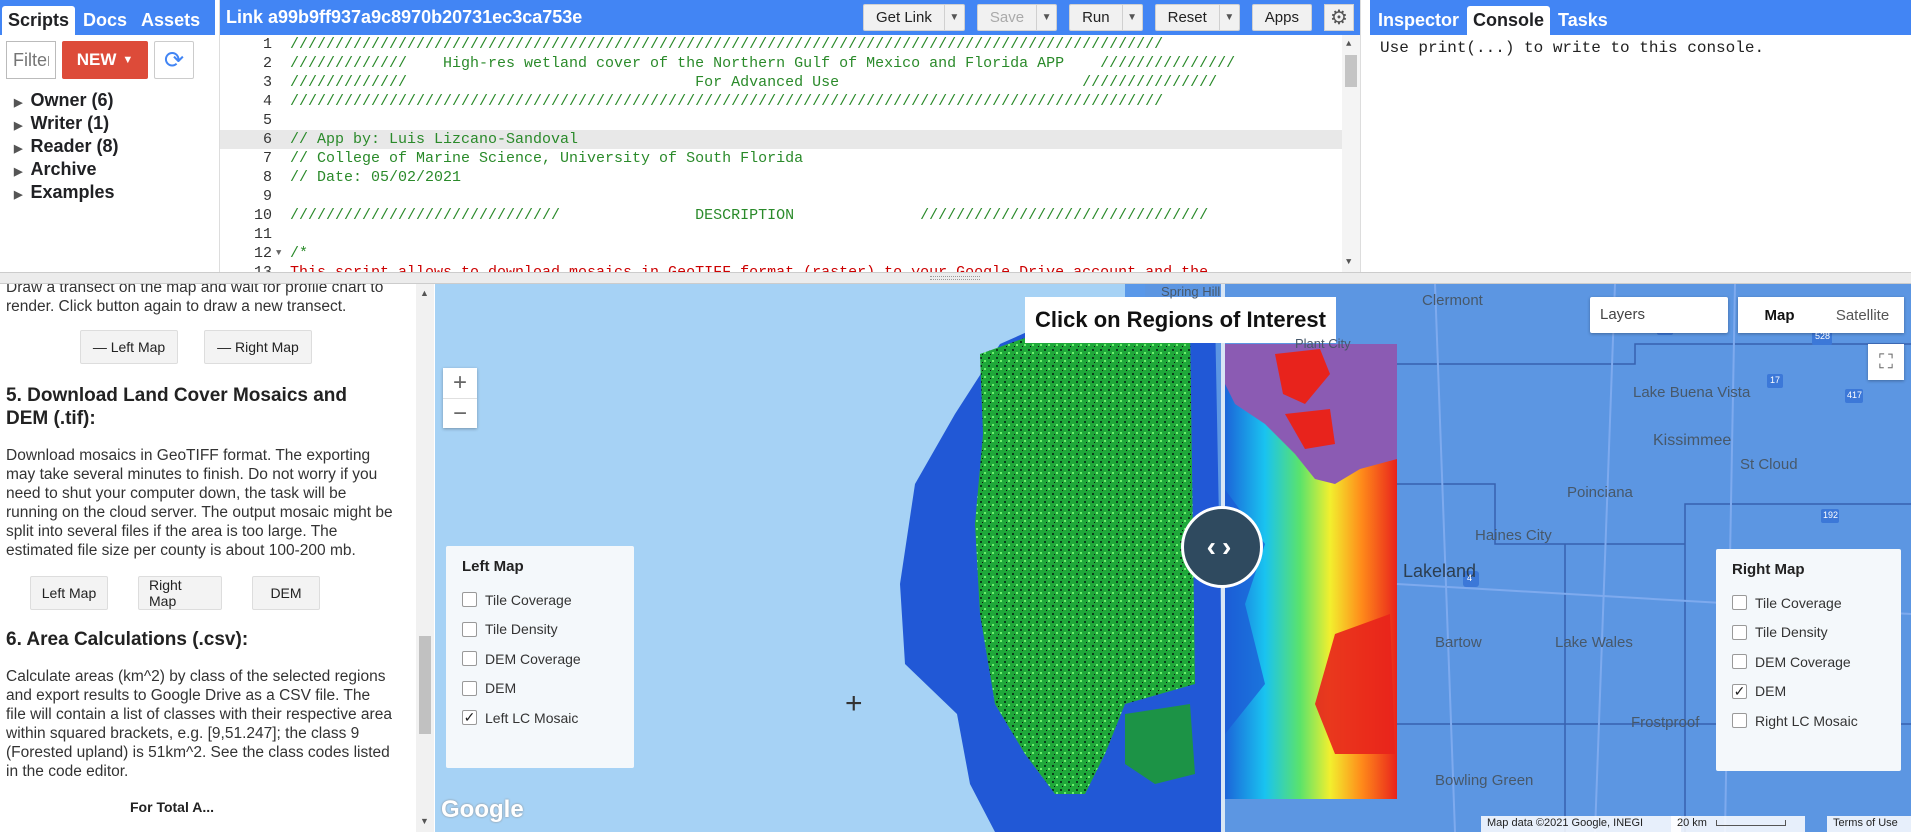 Image resolution: width=1911 pixels, height=832 pixels. I want to click on zoom-in-button: +, so click(460, 383).